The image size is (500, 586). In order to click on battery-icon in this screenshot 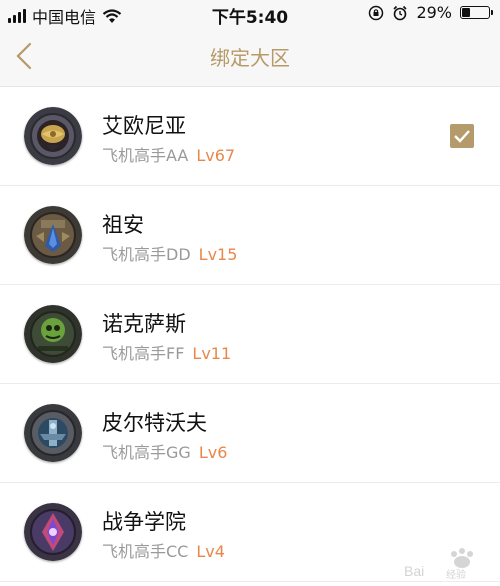, I will do `click(476, 12)`.